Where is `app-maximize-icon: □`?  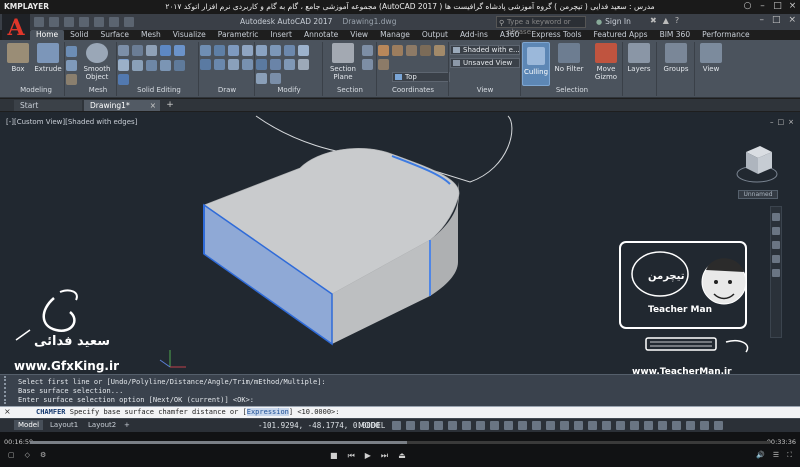 app-maximize-icon: □ is located at coordinates (776, 20).